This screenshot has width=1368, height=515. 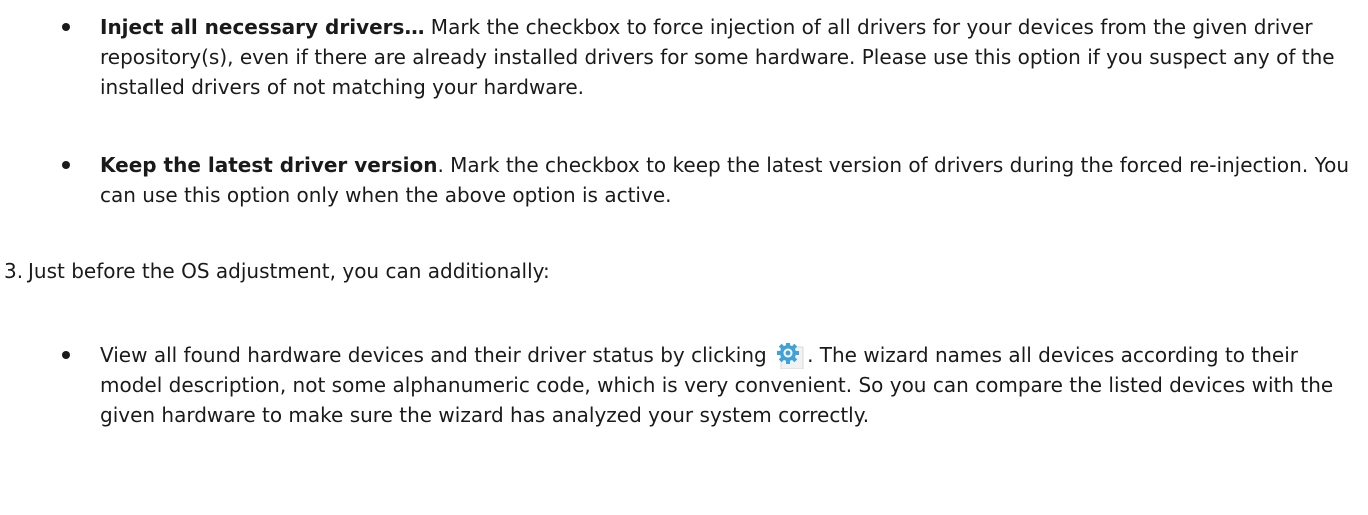 I want to click on option-name: Keep the latest driver version, so click(x=269, y=165).